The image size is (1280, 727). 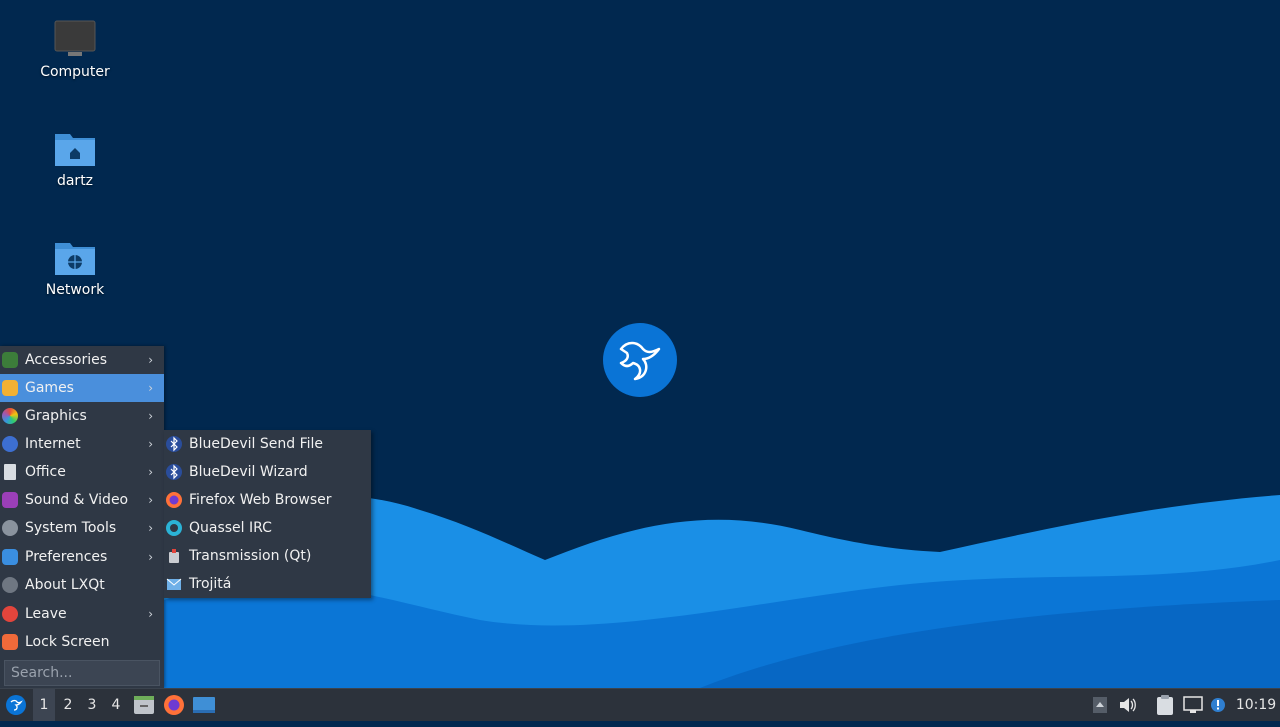 I want to click on clipboard-tray, so click(x=1165, y=705).